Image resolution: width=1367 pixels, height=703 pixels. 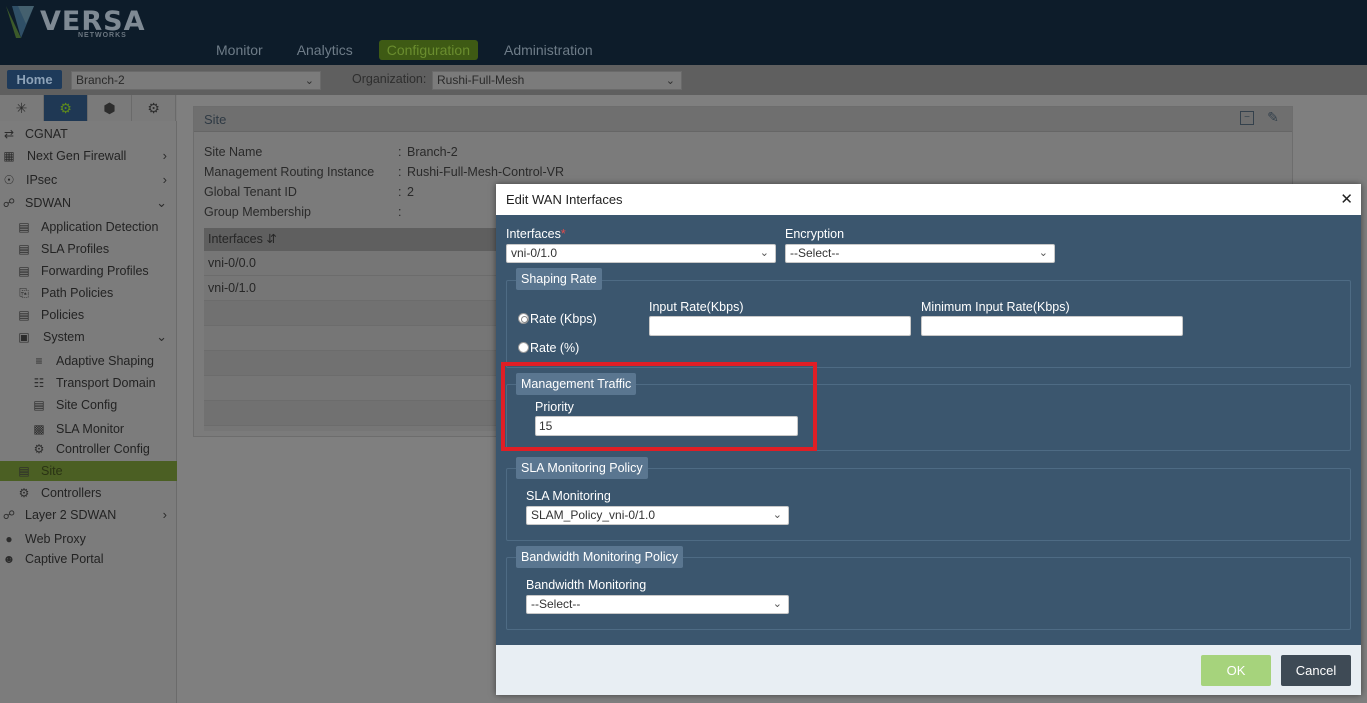 I want to click on sidebar-item-sla-monitor: ▩ SLA Monitor, so click(x=88, y=429).